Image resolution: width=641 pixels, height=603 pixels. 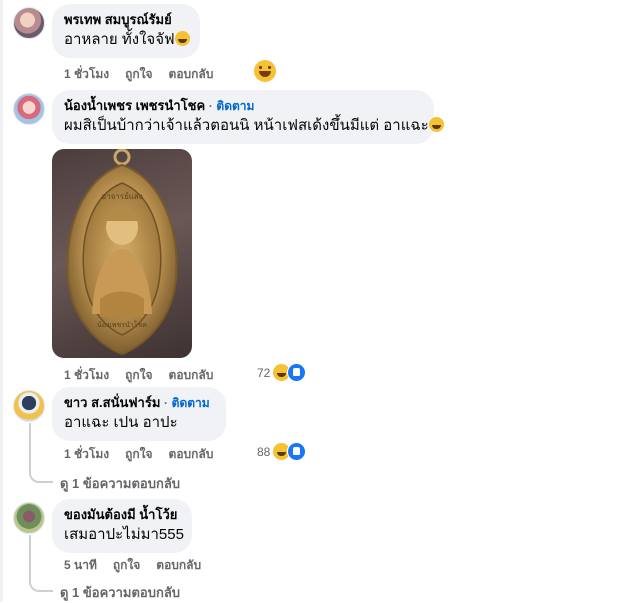 What do you see at coordinates (121, 422) in the screenshot?
I see `comment-text: อาแฉะ เปน อาปะ` at bounding box center [121, 422].